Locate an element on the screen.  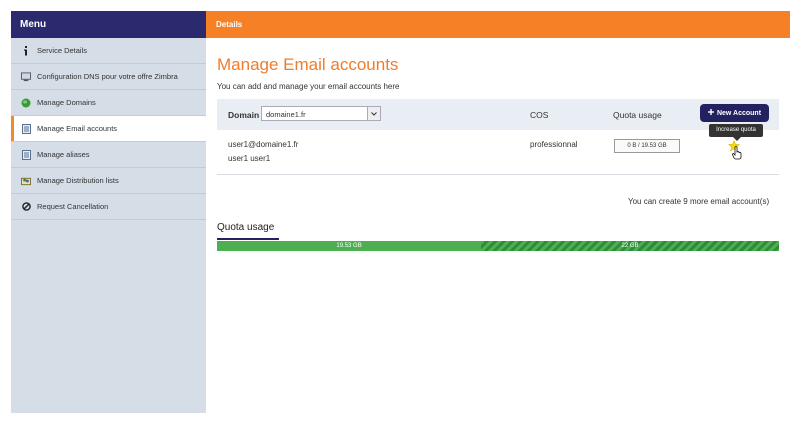
quota-heading-underline is located at coordinates (248, 239).